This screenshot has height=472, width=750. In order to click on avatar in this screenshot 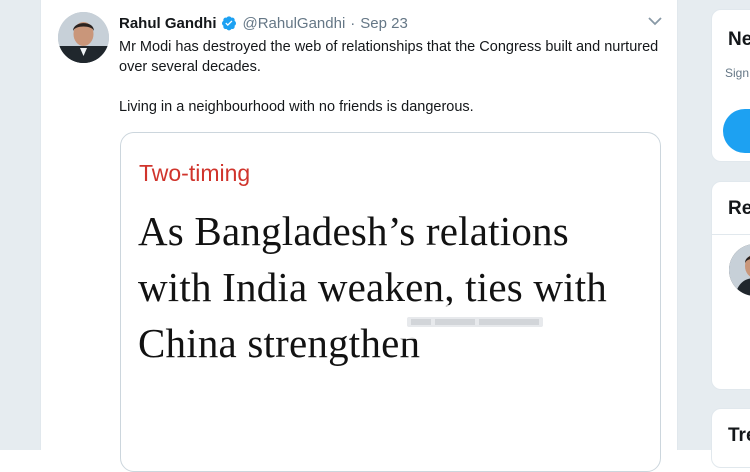, I will do `click(83, 37)`.